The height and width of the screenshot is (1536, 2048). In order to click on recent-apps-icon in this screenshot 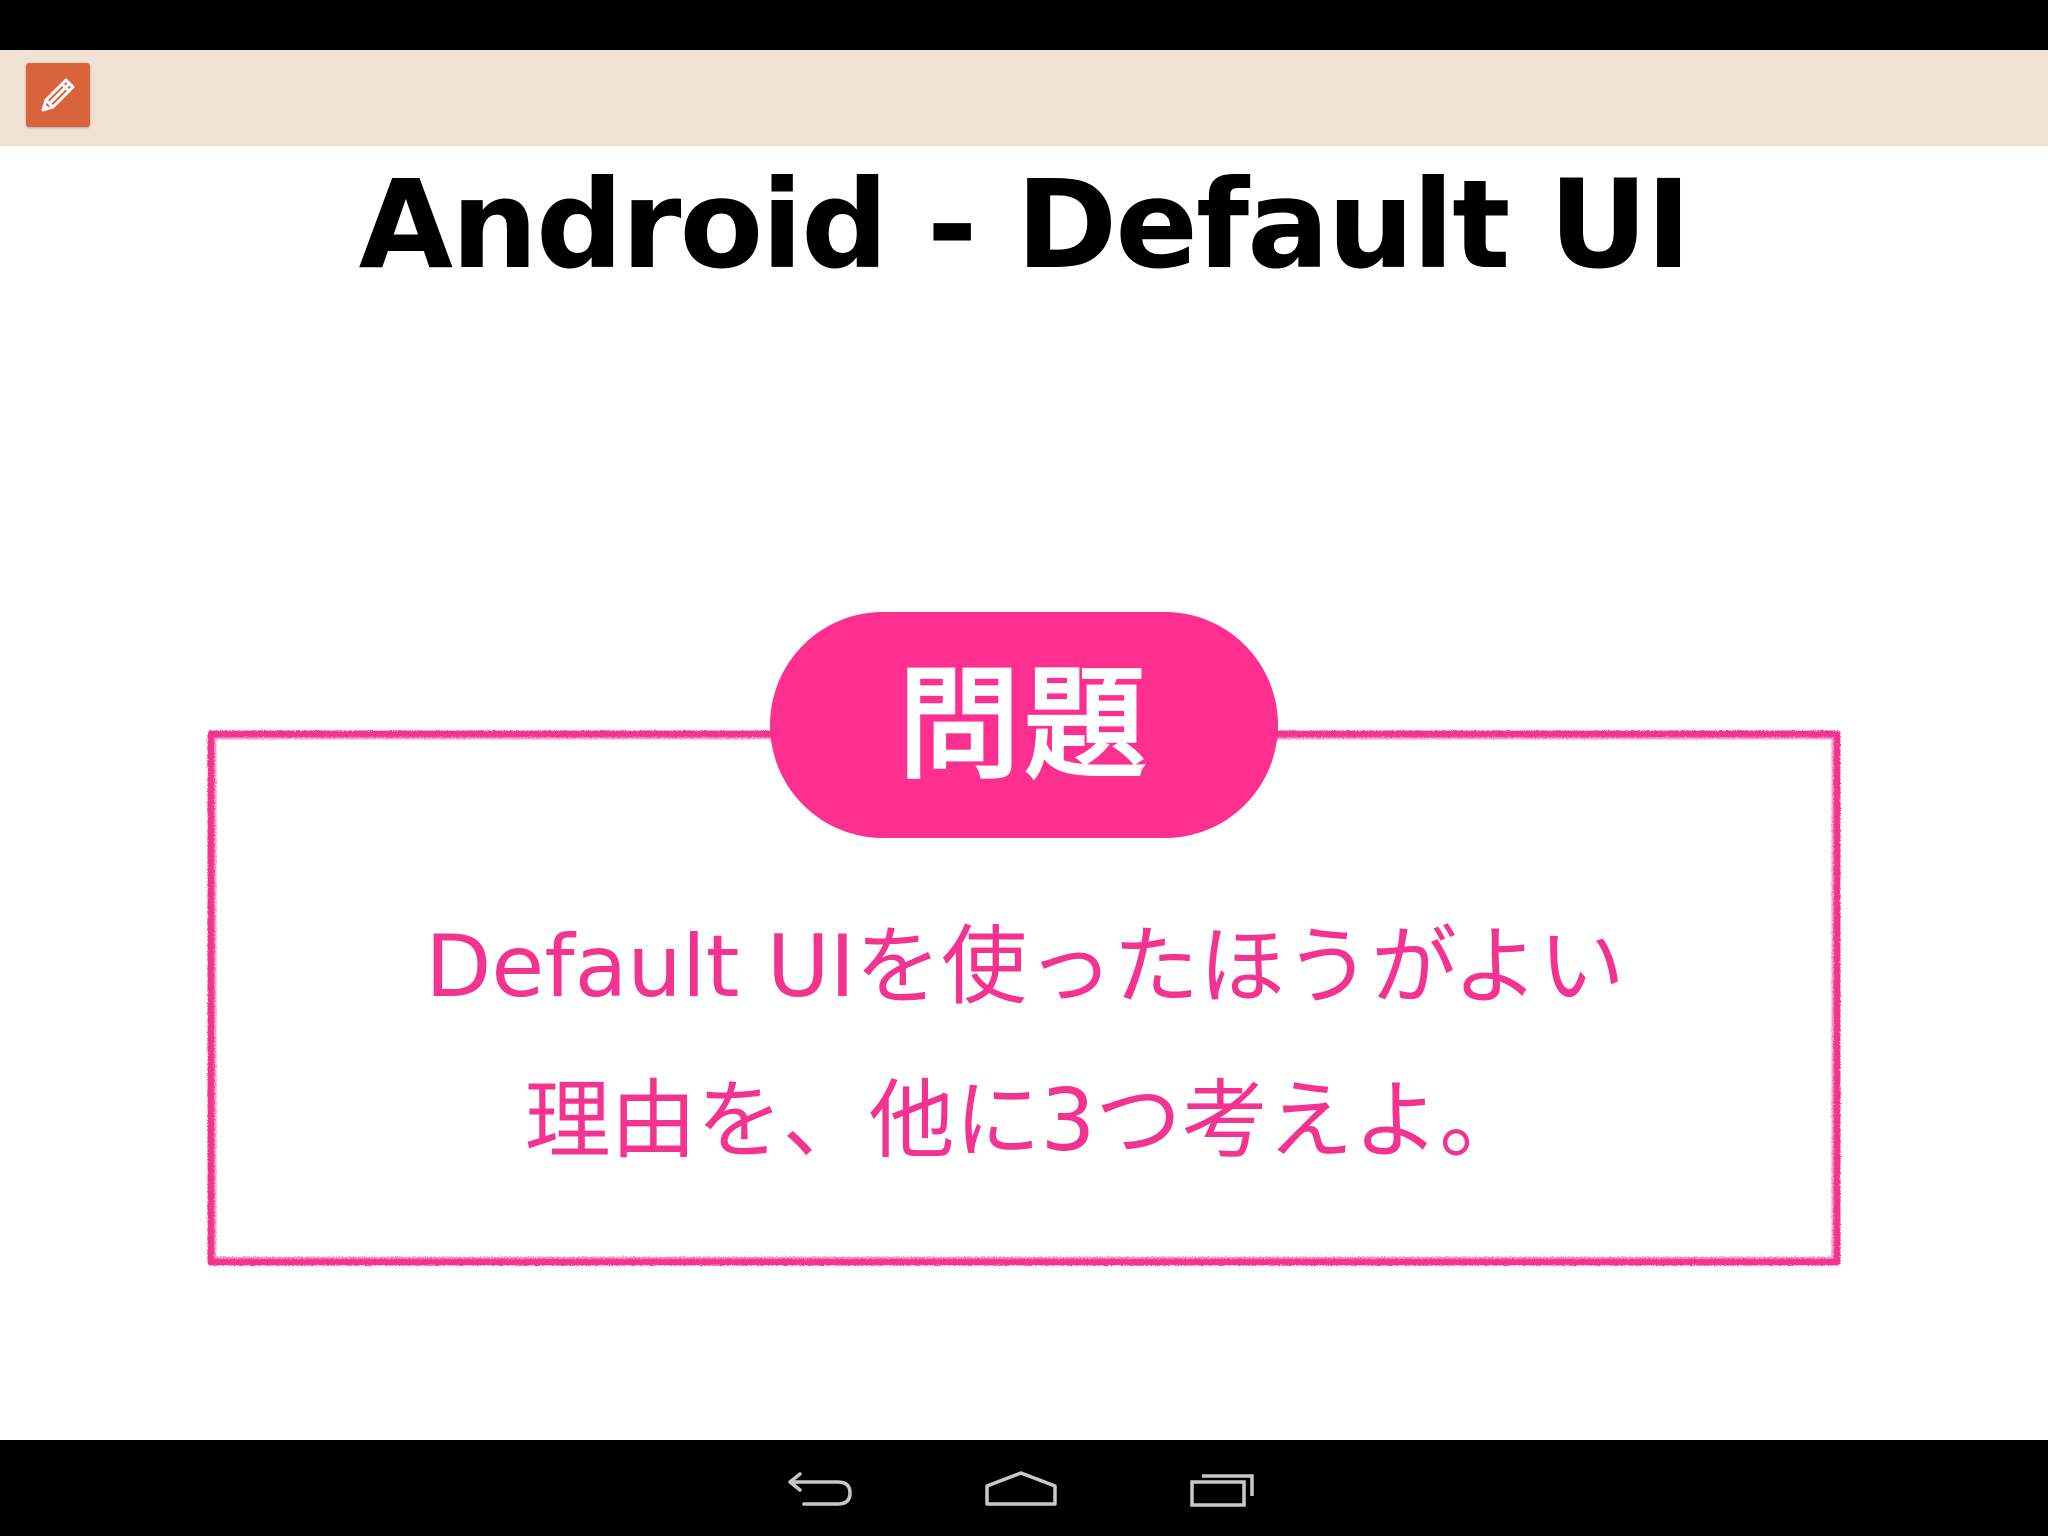, I will do `click(1222, 1490)`.